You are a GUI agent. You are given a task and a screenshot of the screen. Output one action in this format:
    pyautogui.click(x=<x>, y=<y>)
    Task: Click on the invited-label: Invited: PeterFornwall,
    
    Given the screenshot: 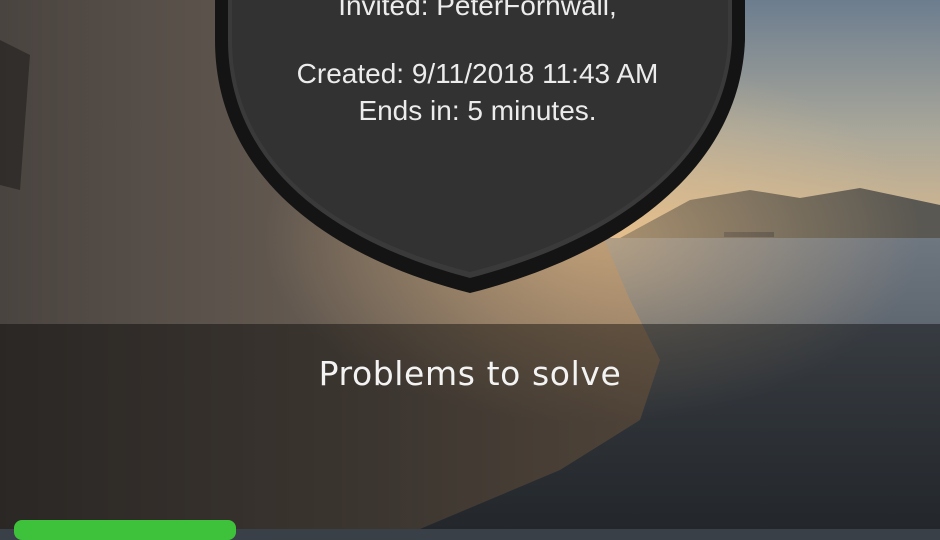 What is the action you would take?
    pyautogui.click(x=477, y=10)
    